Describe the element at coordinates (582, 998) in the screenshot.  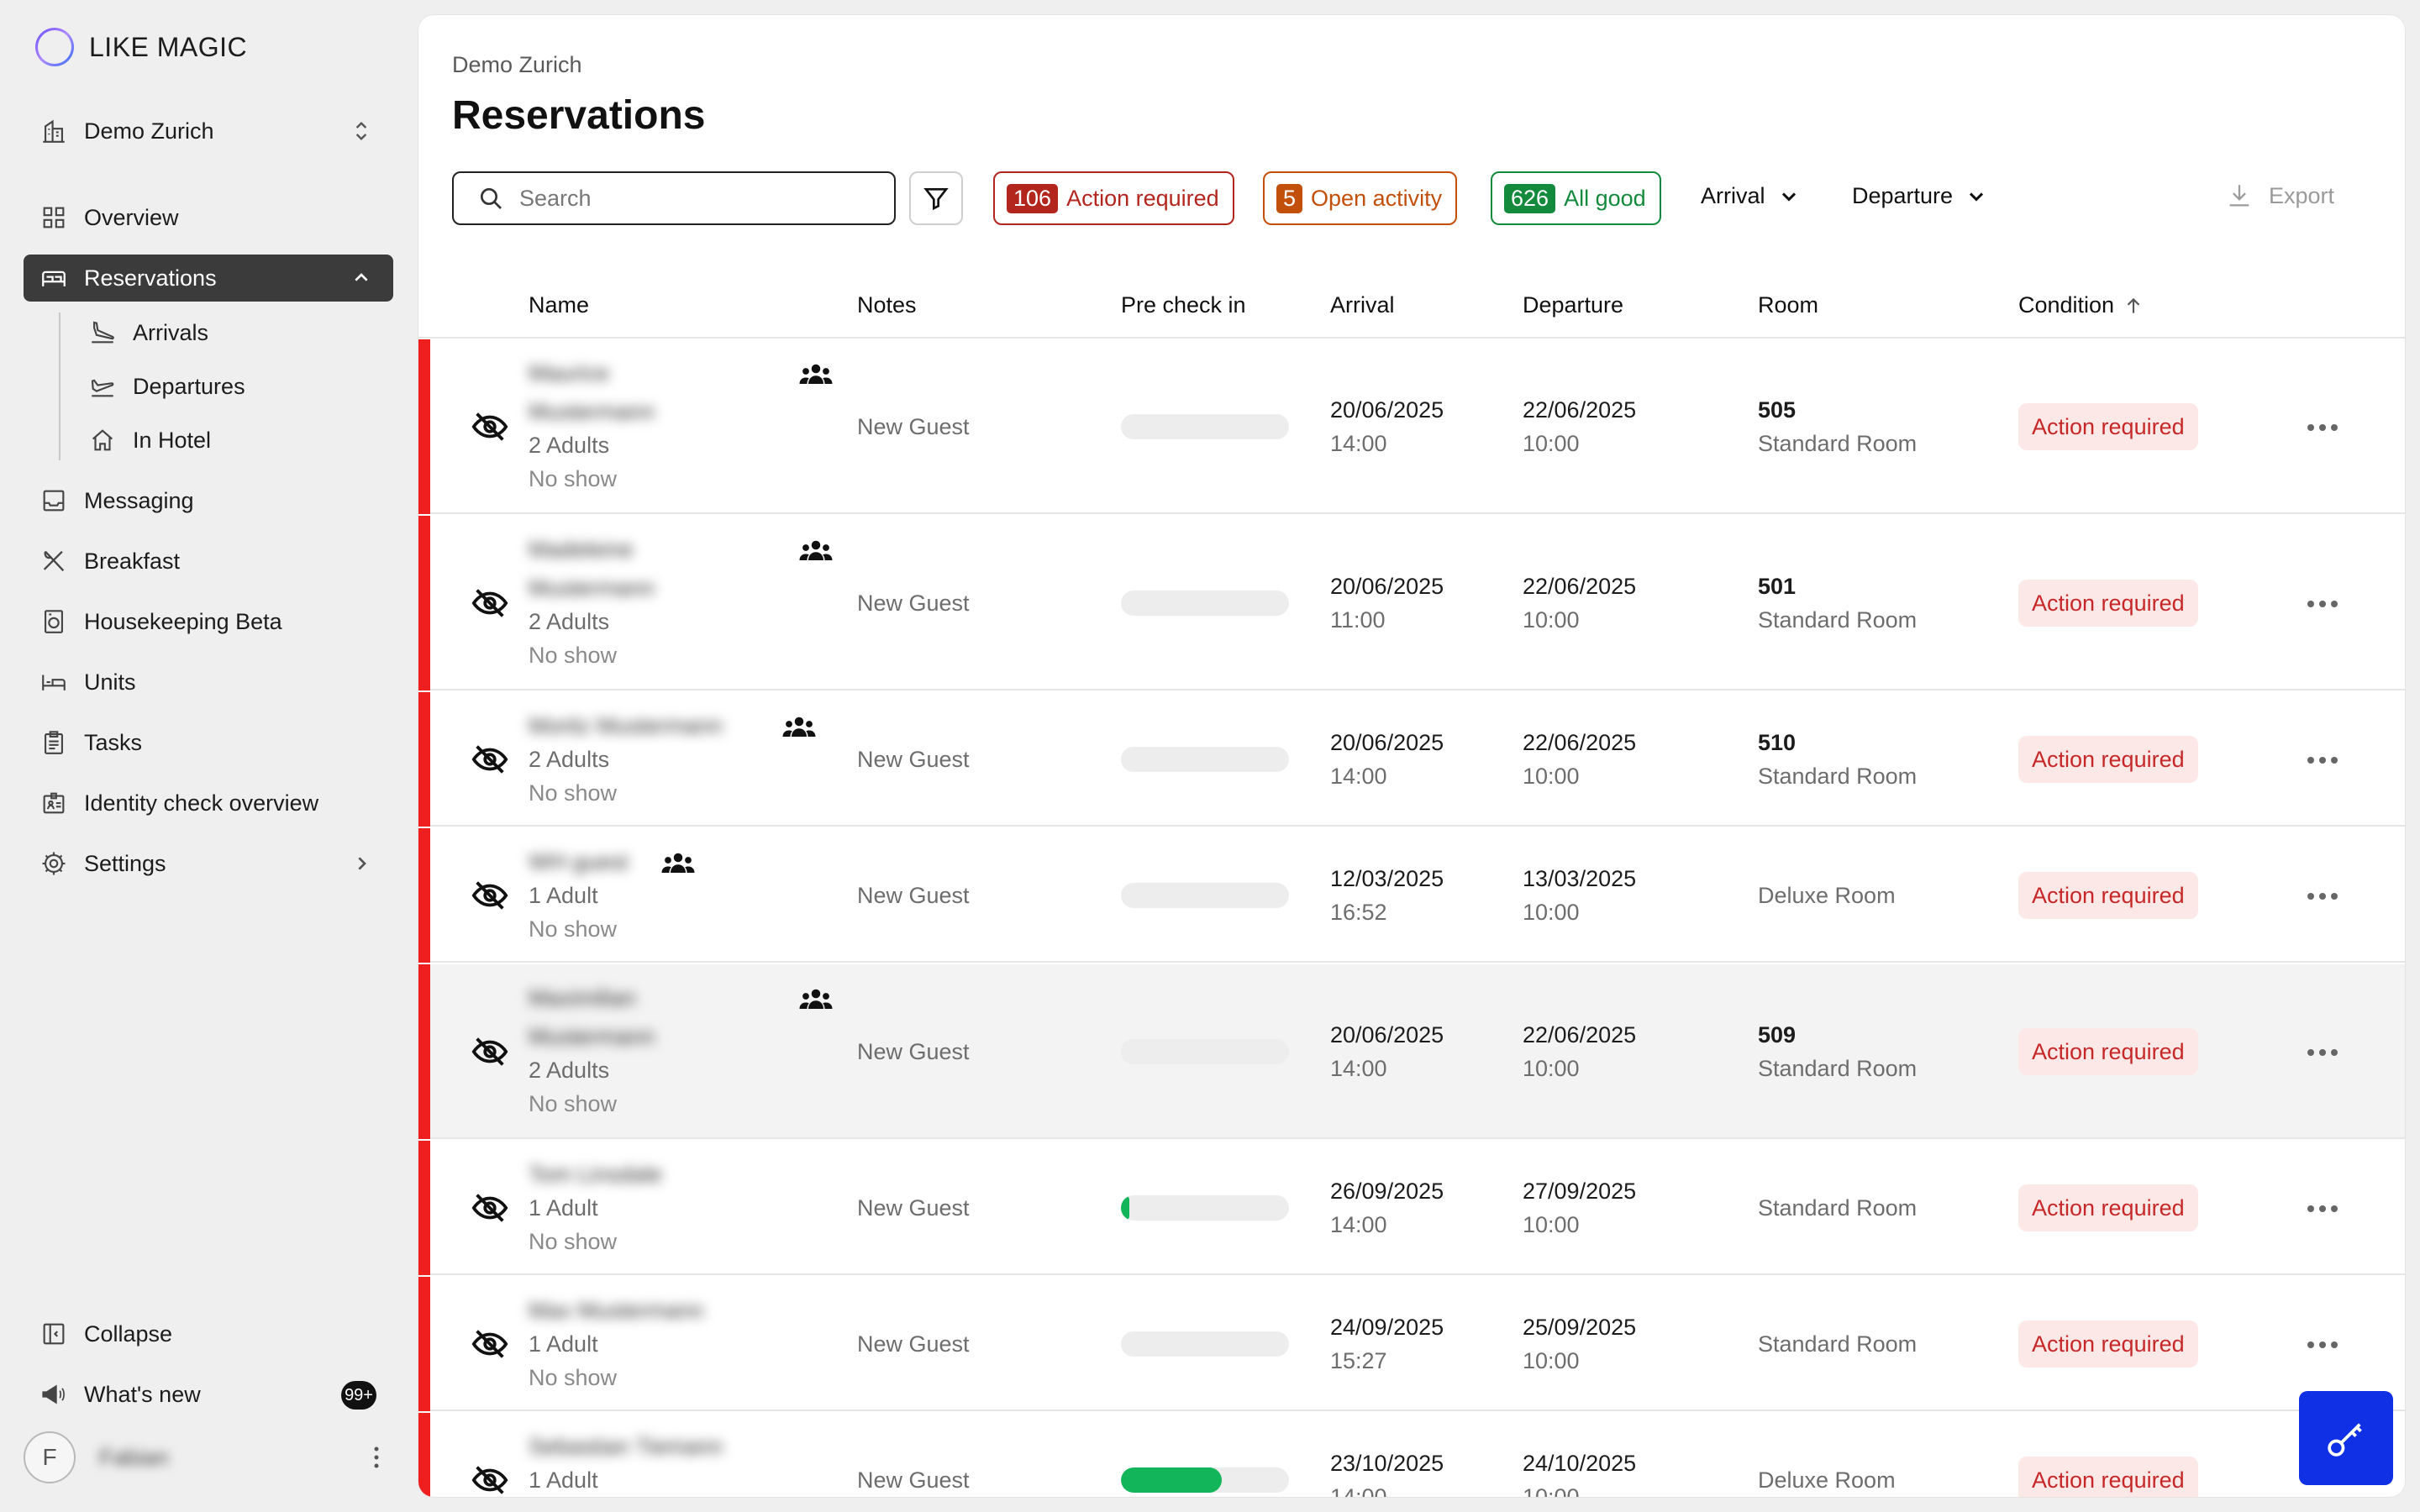
I see `guest-name: Maximilian` at that location.